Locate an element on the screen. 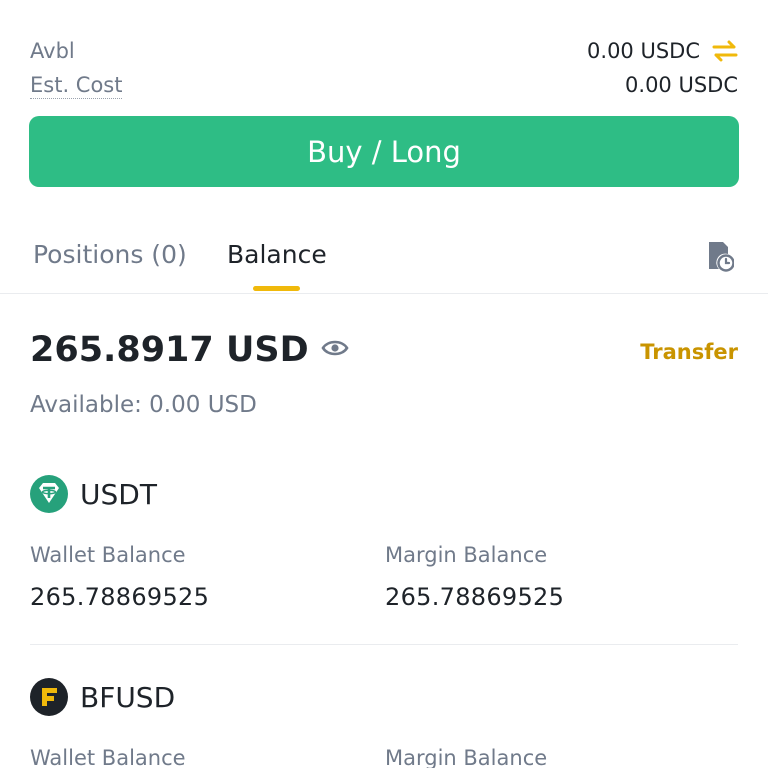 The image size is (768, 768). available-balance: Available: 0.00 USD is located at coordinates (143, 405).